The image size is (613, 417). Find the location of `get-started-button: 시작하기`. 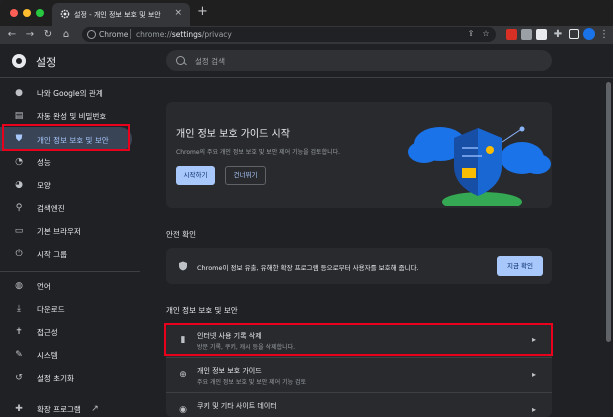

get-started-button: 시작하기 is located at coordinates (195, 175).